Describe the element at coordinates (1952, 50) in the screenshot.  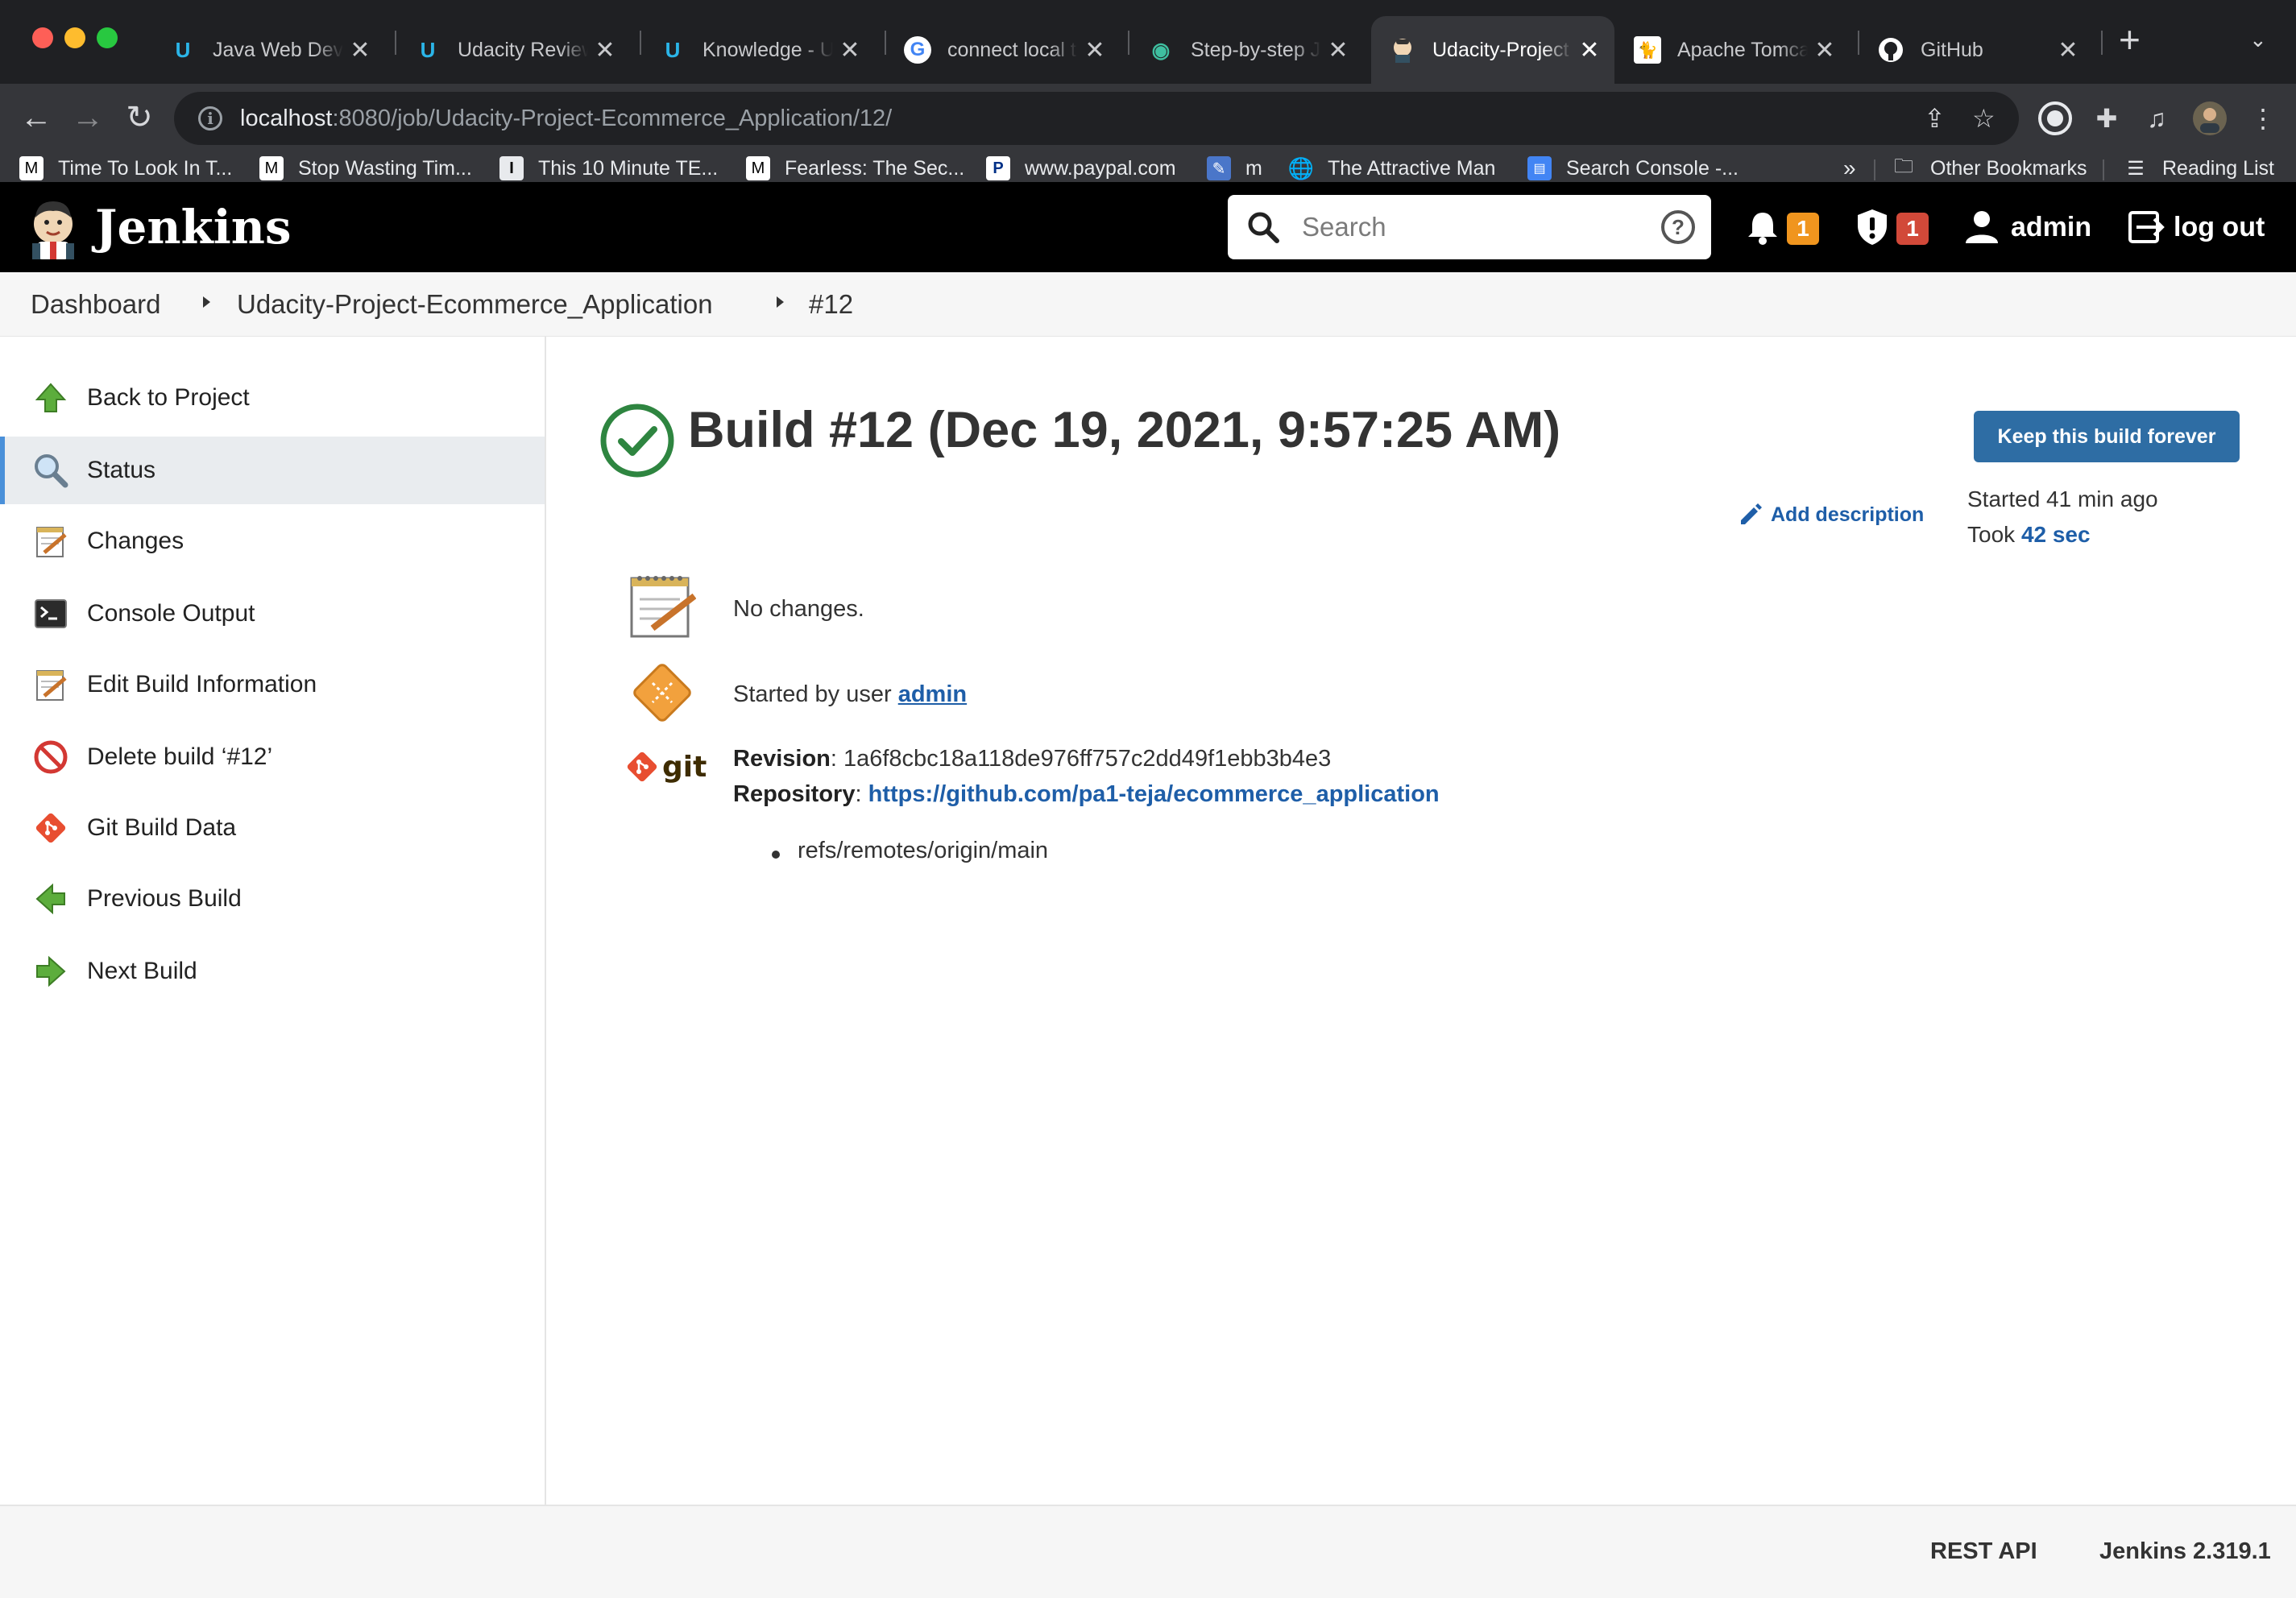
I see `tab-title: GitHub` at that location.